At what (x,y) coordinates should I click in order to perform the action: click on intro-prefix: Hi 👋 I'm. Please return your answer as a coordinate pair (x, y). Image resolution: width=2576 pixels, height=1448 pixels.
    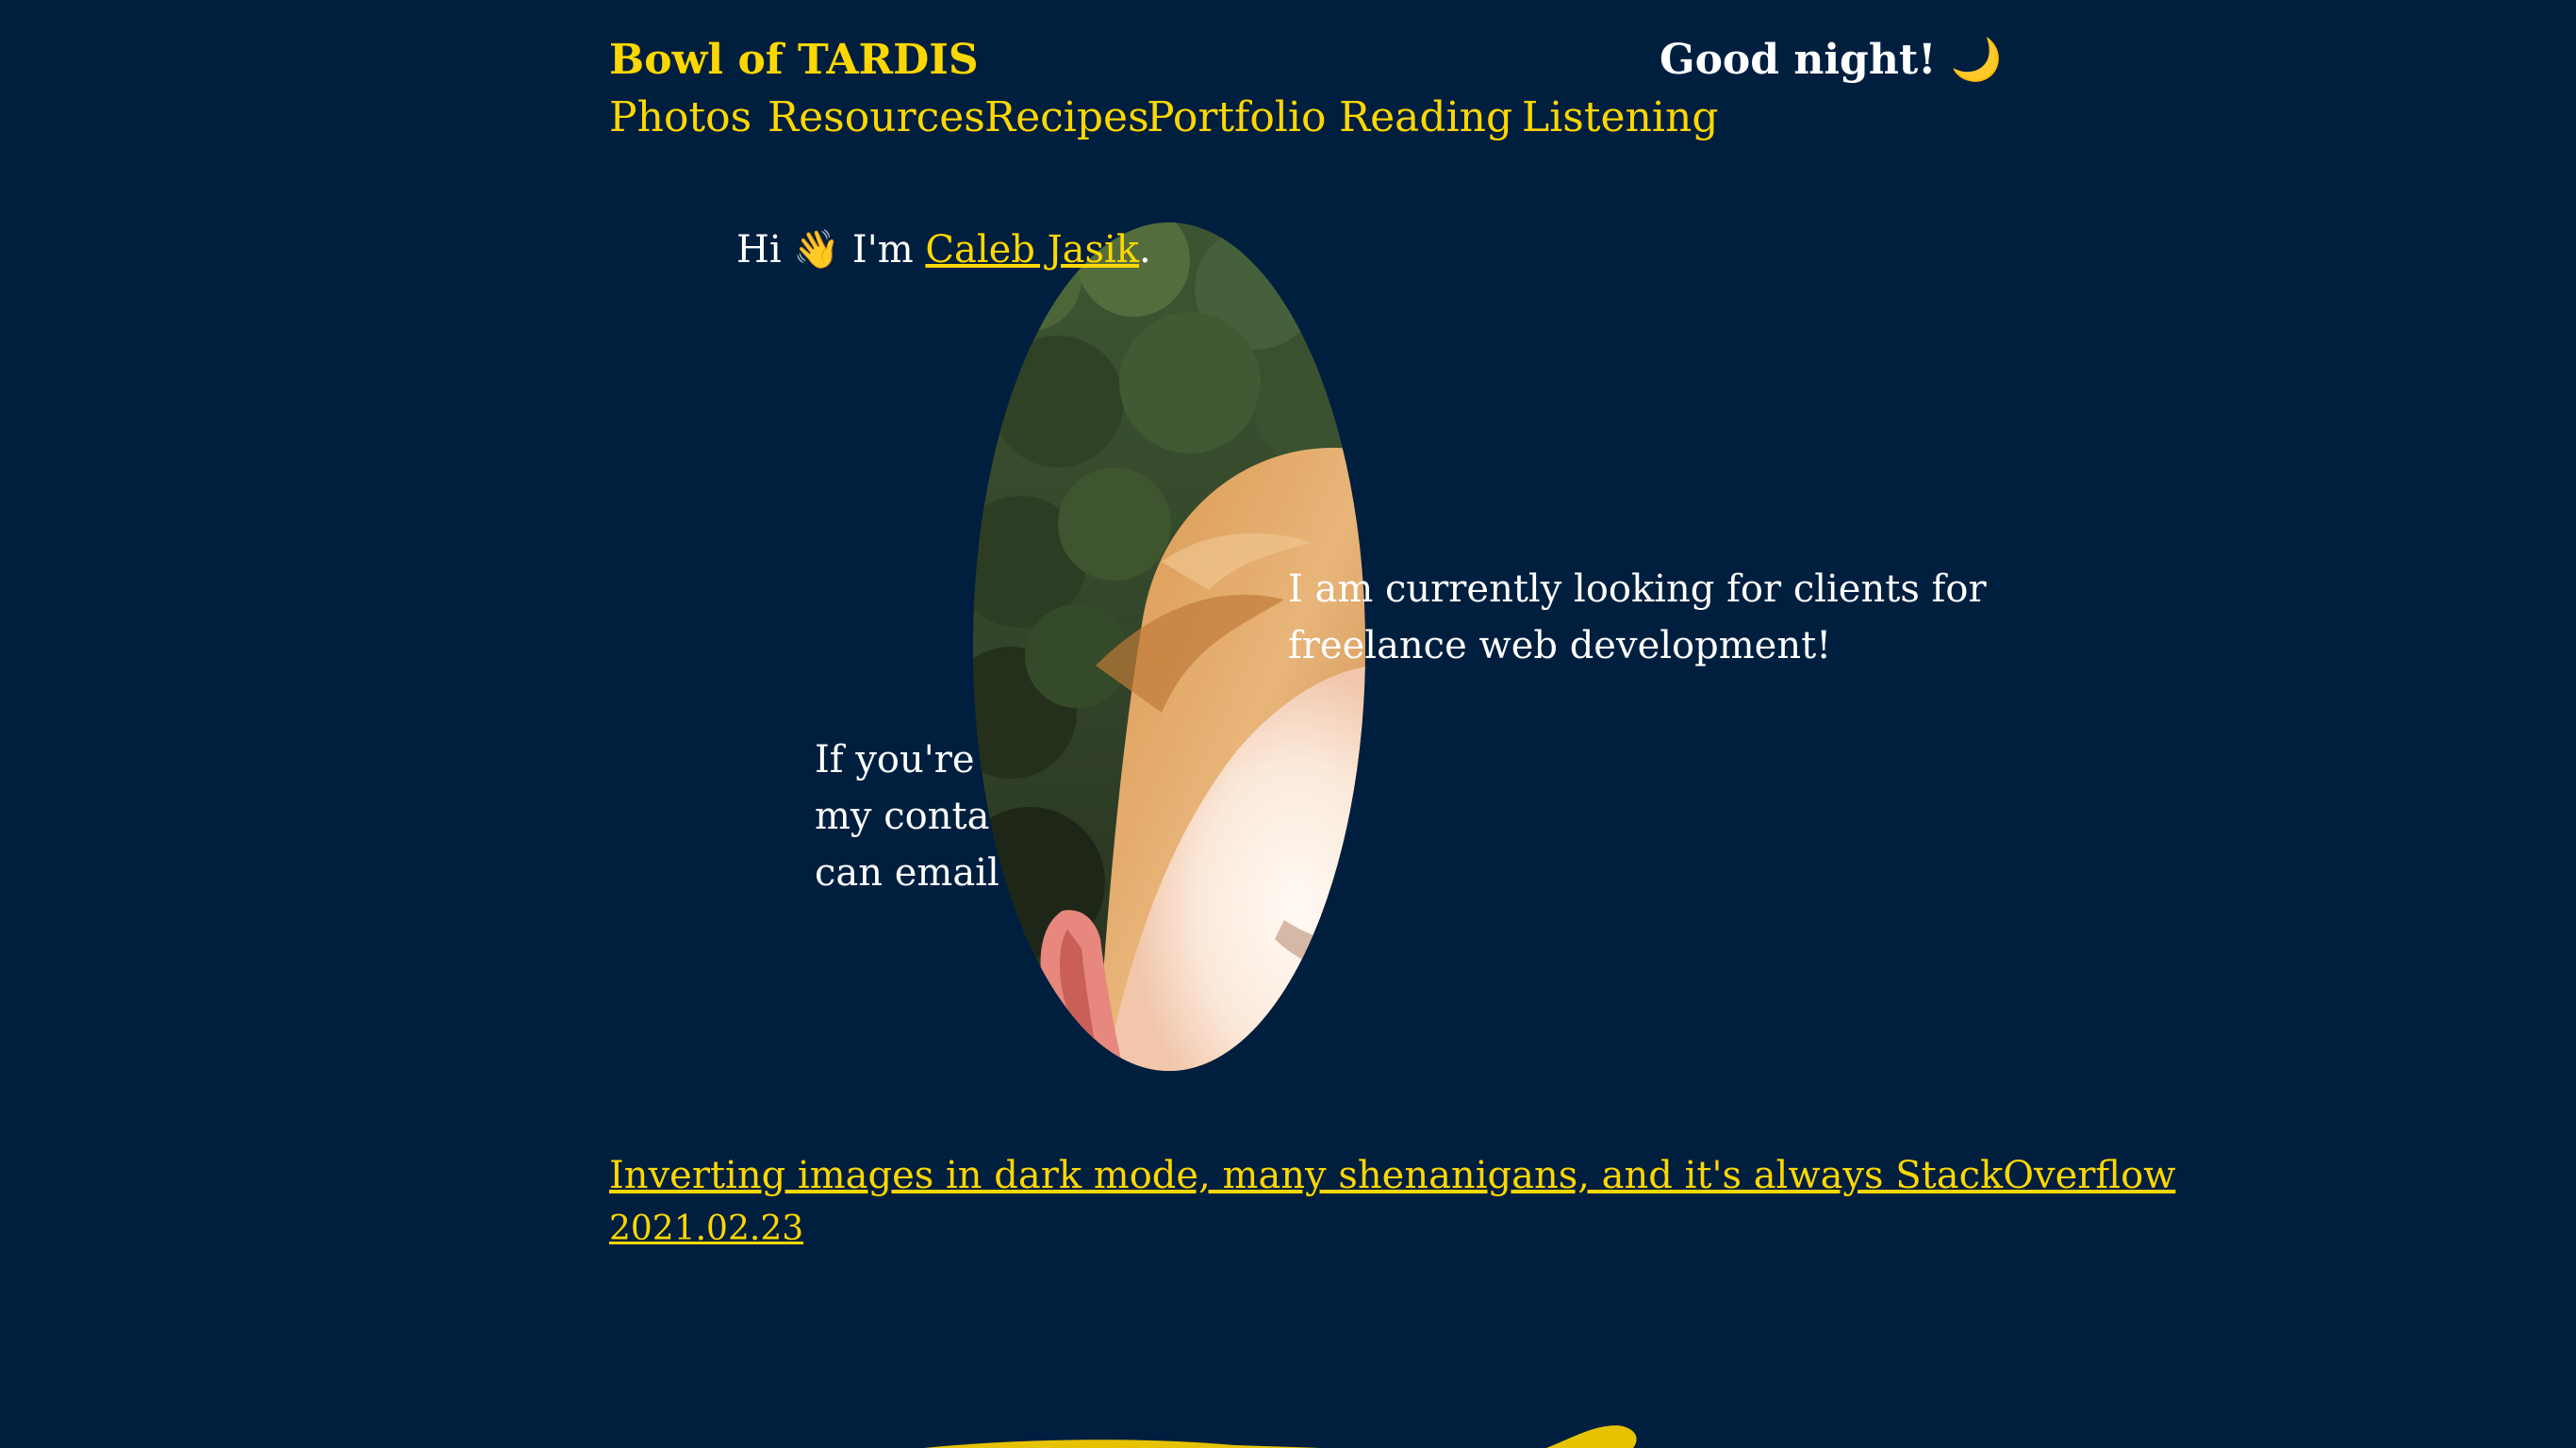
    Looking at the image, I should click on (831, 250).